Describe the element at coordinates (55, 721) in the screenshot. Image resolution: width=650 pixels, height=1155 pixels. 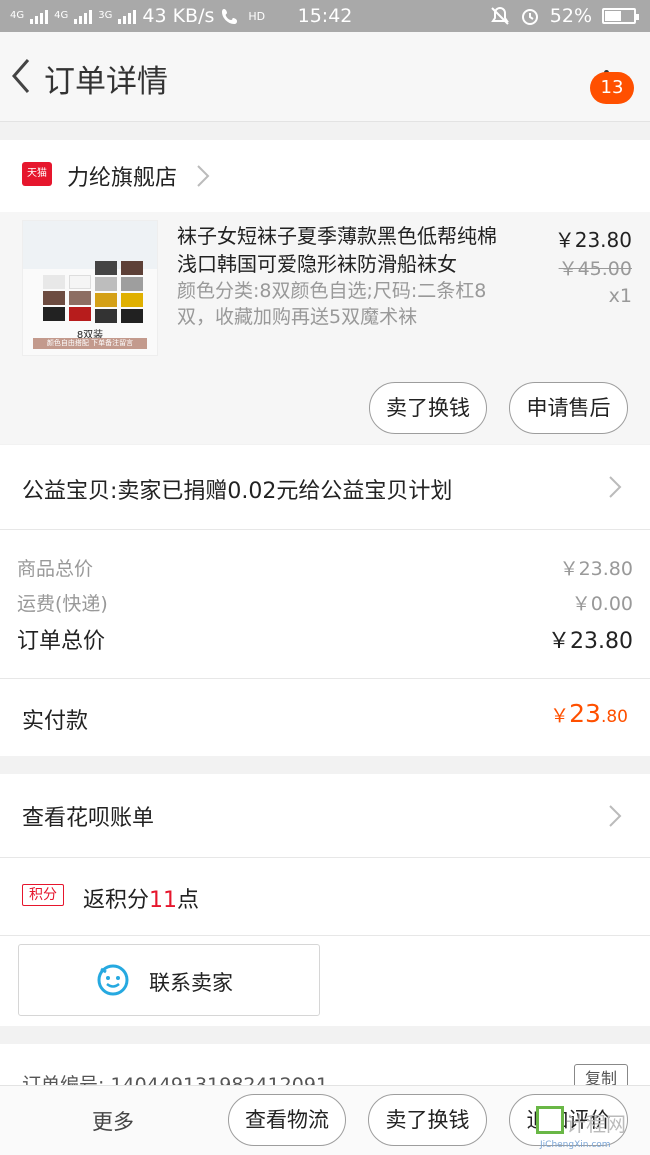
I see `actual-payment-label: 实付款` at that location.